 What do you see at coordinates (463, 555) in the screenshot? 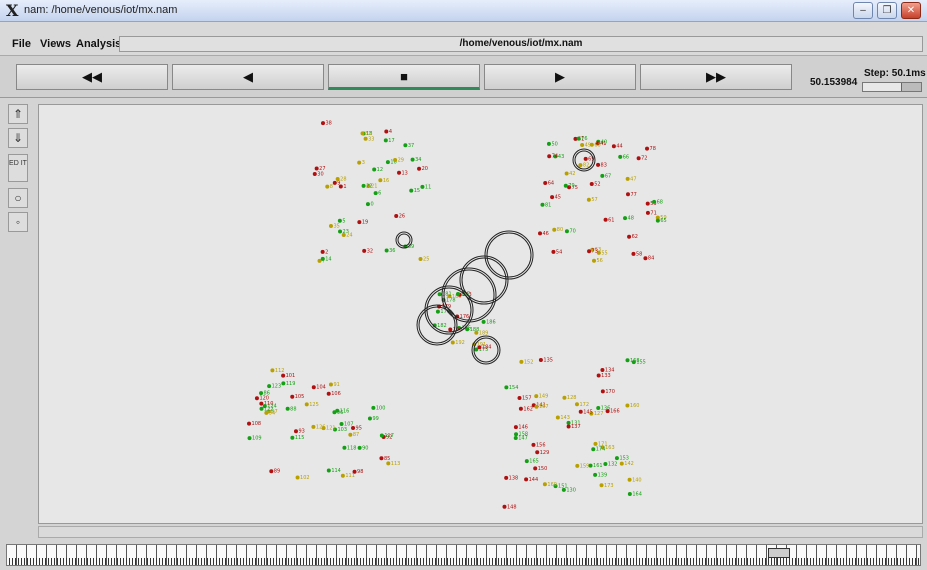
I see `time-slider` at bounding box center [463, 555].